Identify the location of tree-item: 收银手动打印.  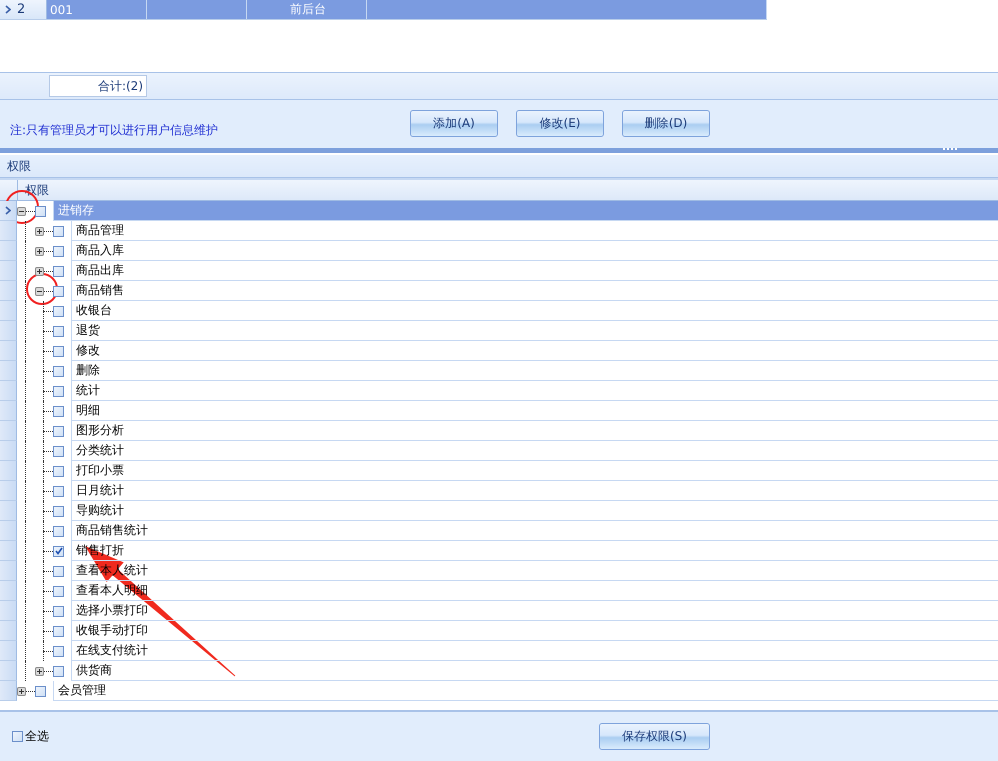
(534, 631).